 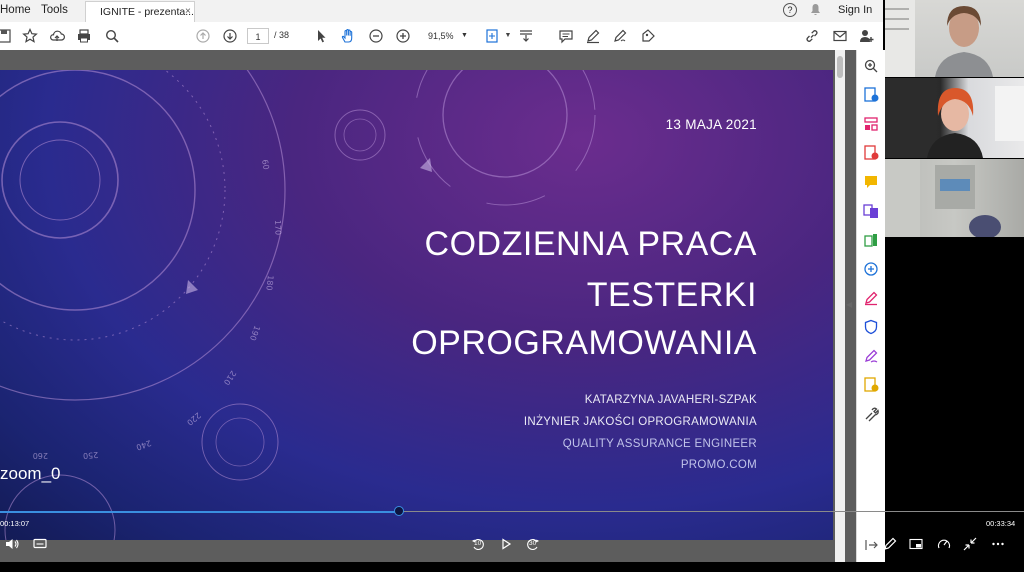 I want to click on right-tools-pane, so click(x=870, y=306).